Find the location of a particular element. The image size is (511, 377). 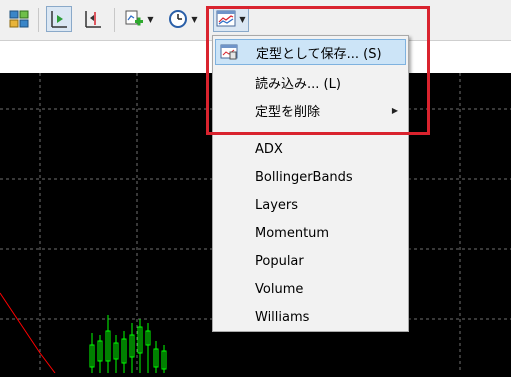

tile-windows-button is located at coordinates (19, 19).